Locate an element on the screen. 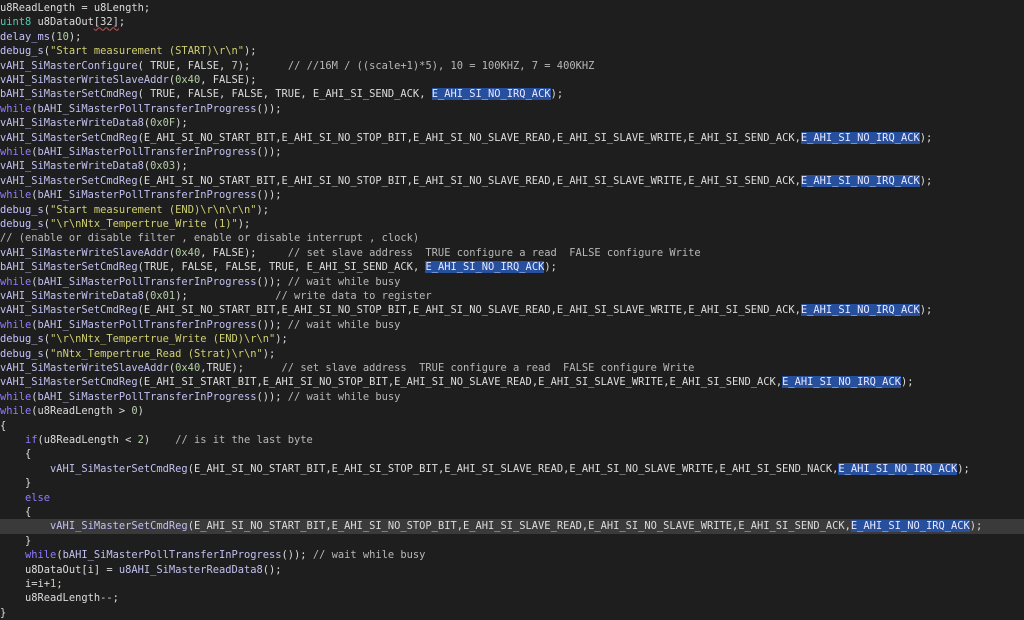 The image size is (1024, 620). code-line: i=i+1; is located at coordinates (512, 584).